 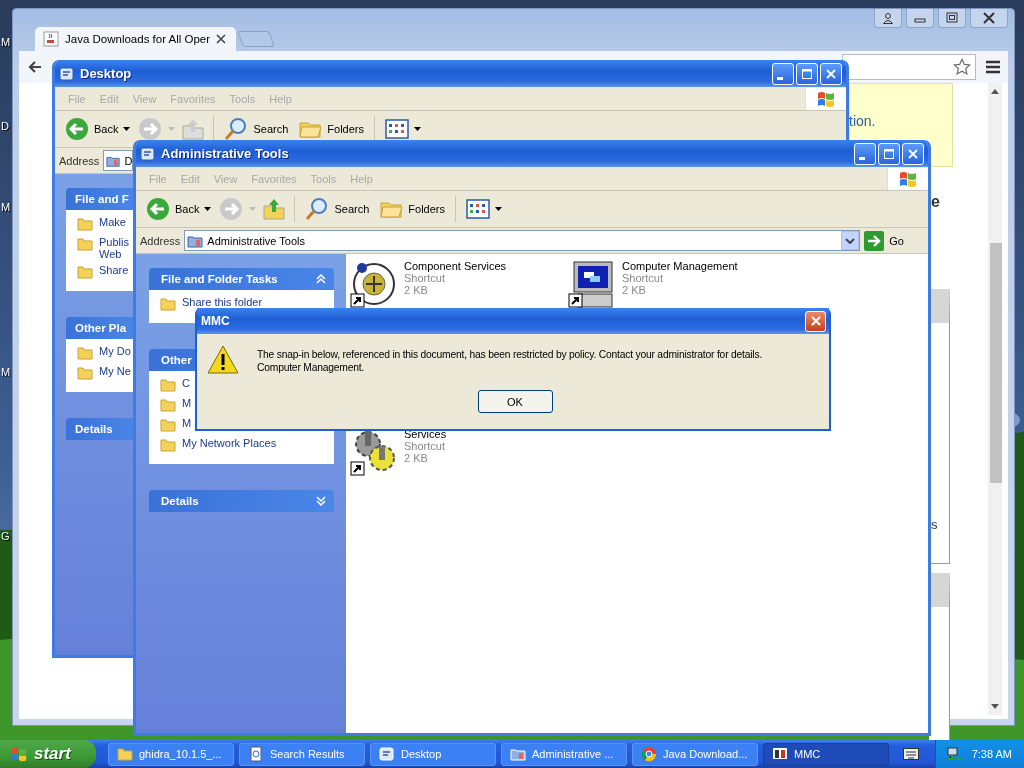 I want to click on task-link: Share, so click(x=114, y=270).